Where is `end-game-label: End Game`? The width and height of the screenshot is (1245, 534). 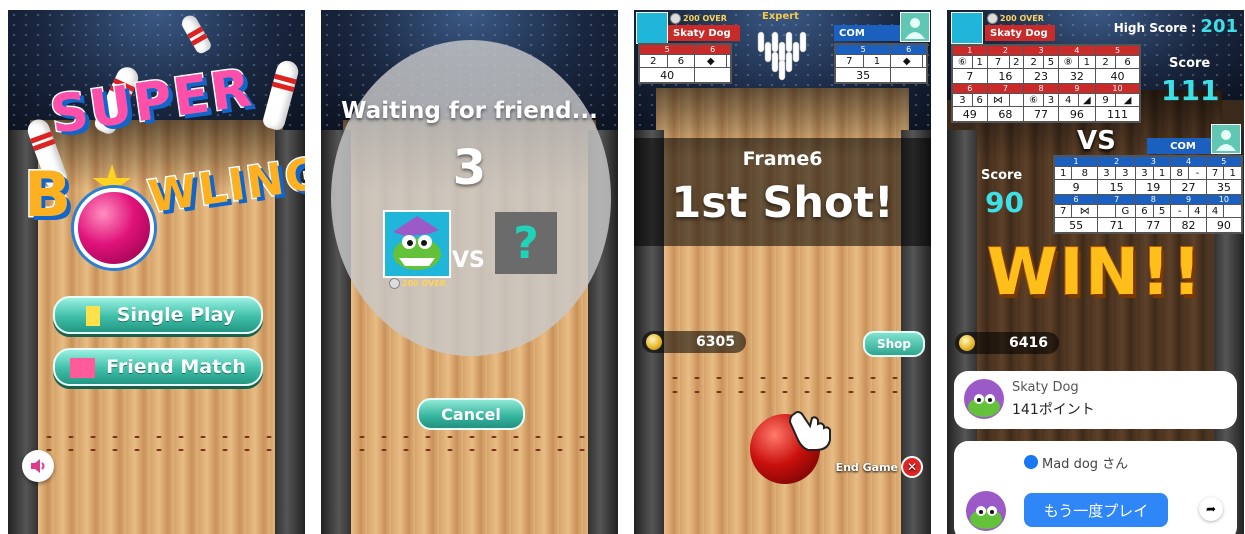
end-game-label: End Game is located at coordinates (866, 467).